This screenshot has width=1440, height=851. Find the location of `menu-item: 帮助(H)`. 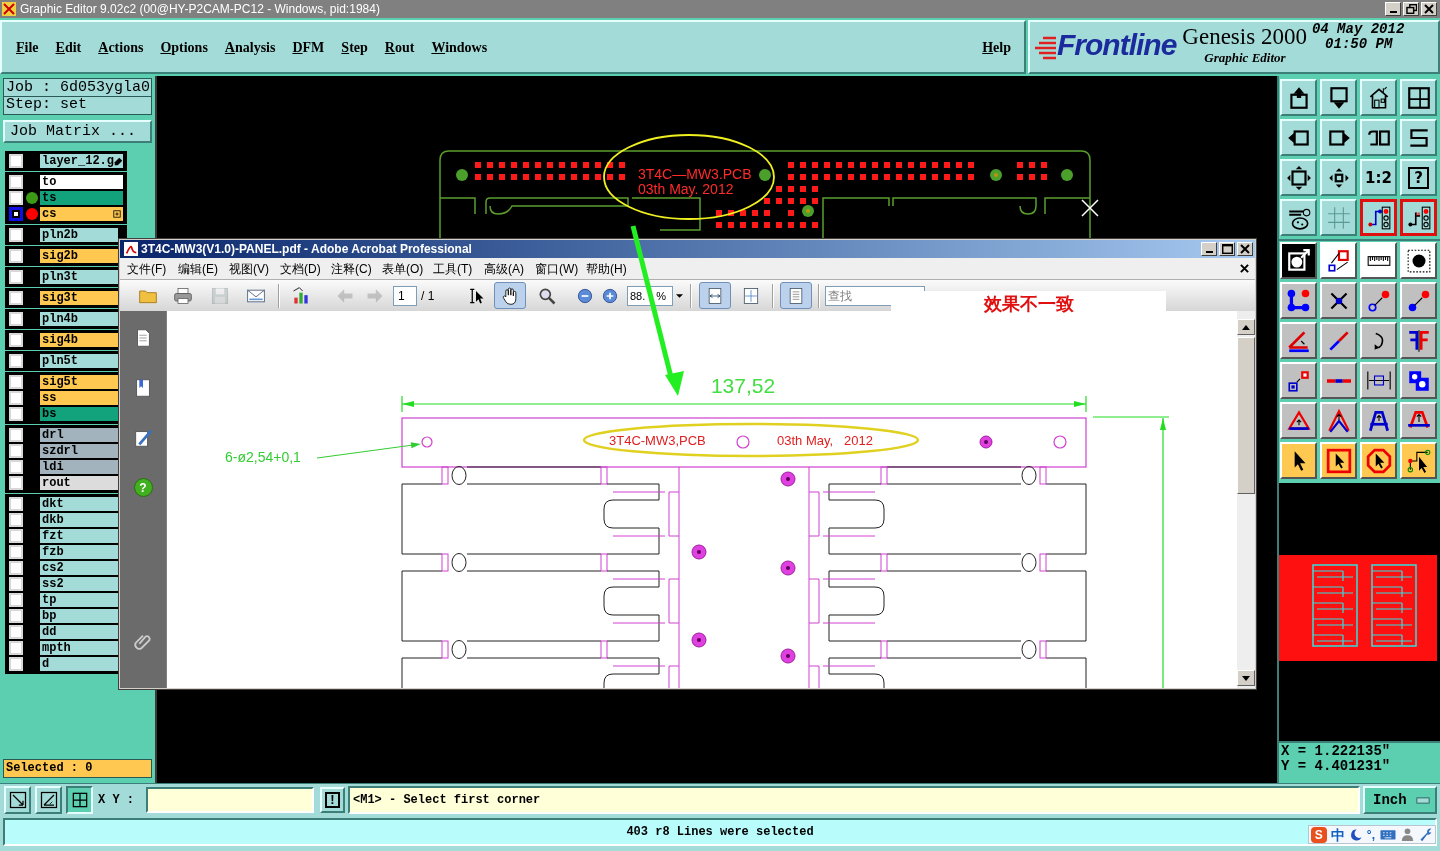

menu-item: 帮助(H) is located at coordinates (611, 268).